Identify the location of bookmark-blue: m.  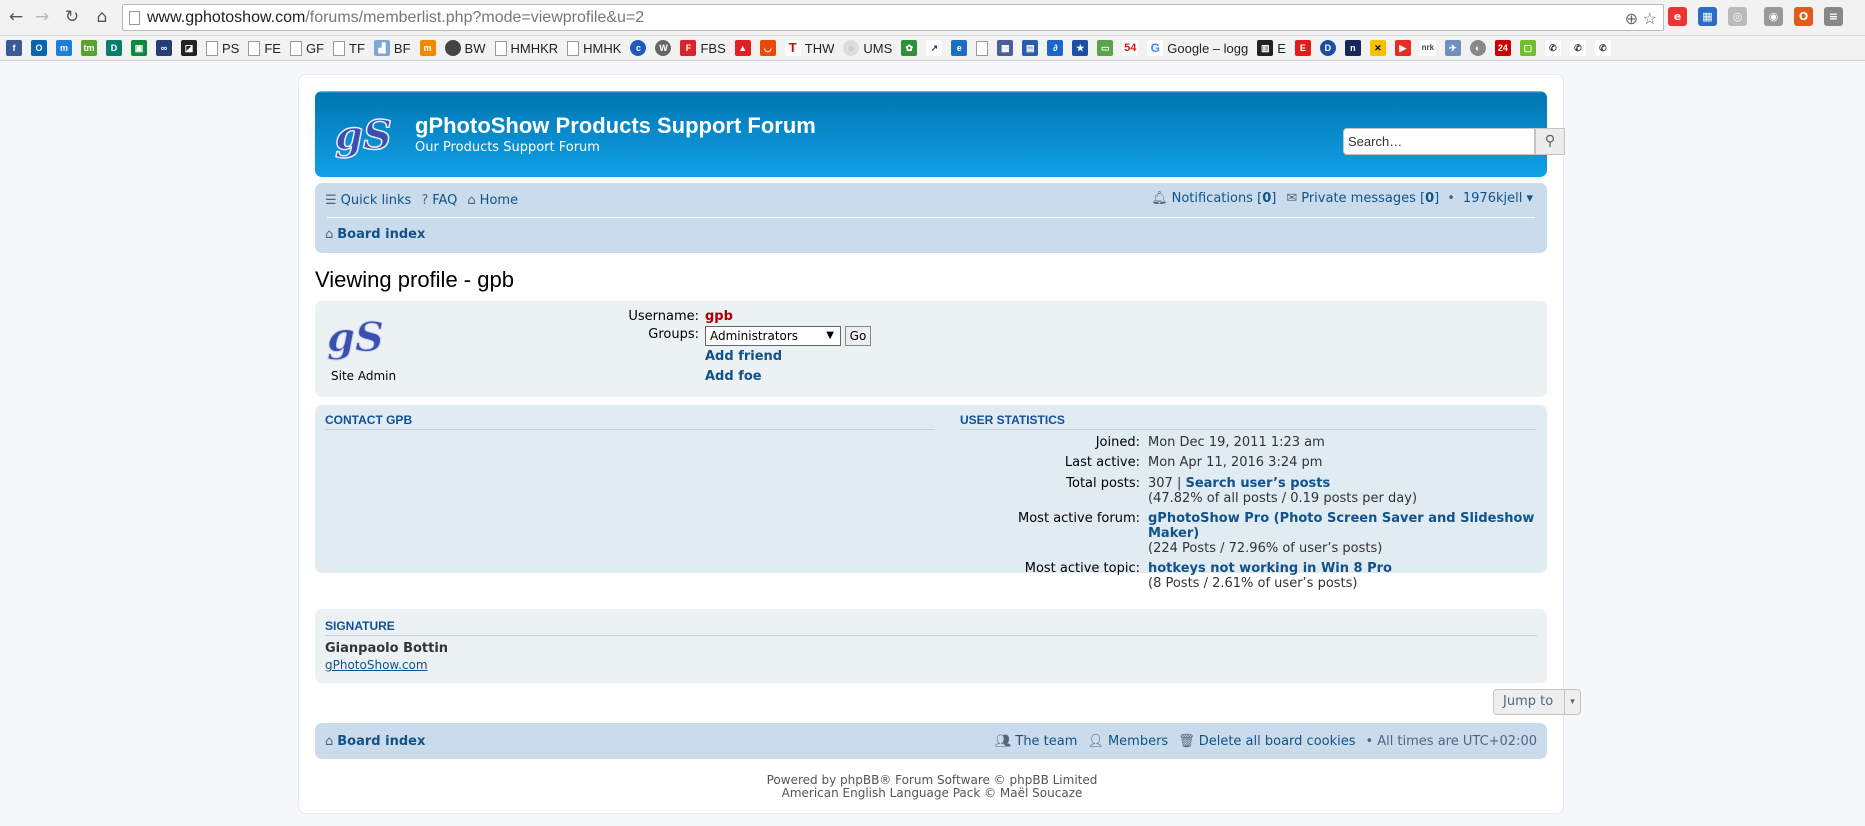
(64, 48).